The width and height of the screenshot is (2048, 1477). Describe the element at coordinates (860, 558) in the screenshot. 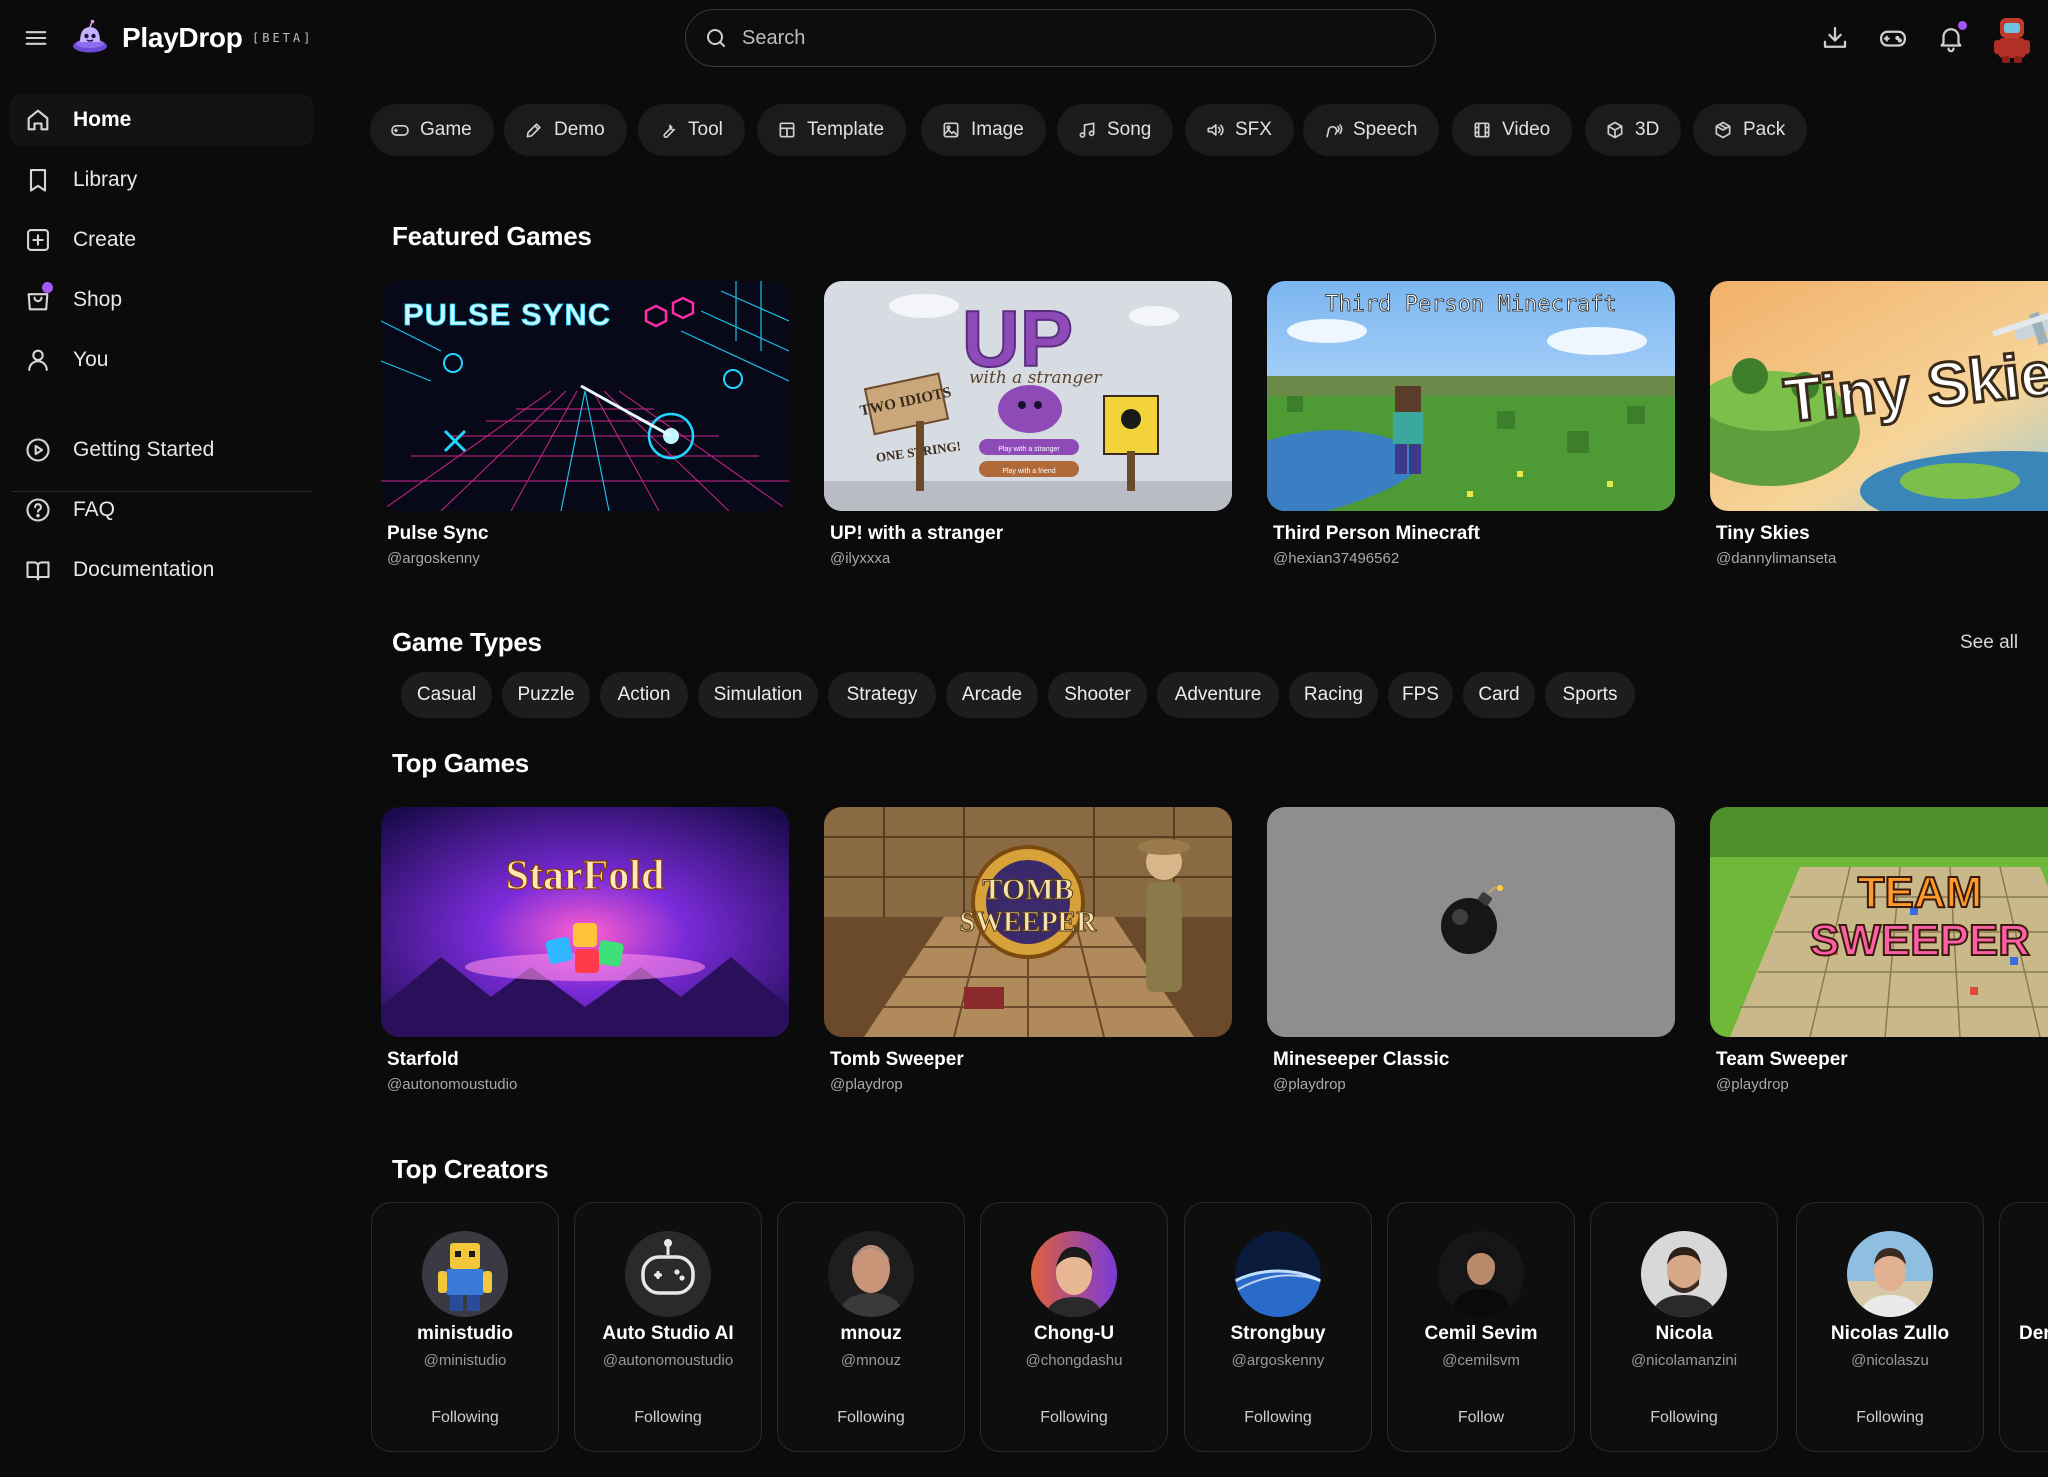

I see `game-author: @ilyxxxa` at that location.